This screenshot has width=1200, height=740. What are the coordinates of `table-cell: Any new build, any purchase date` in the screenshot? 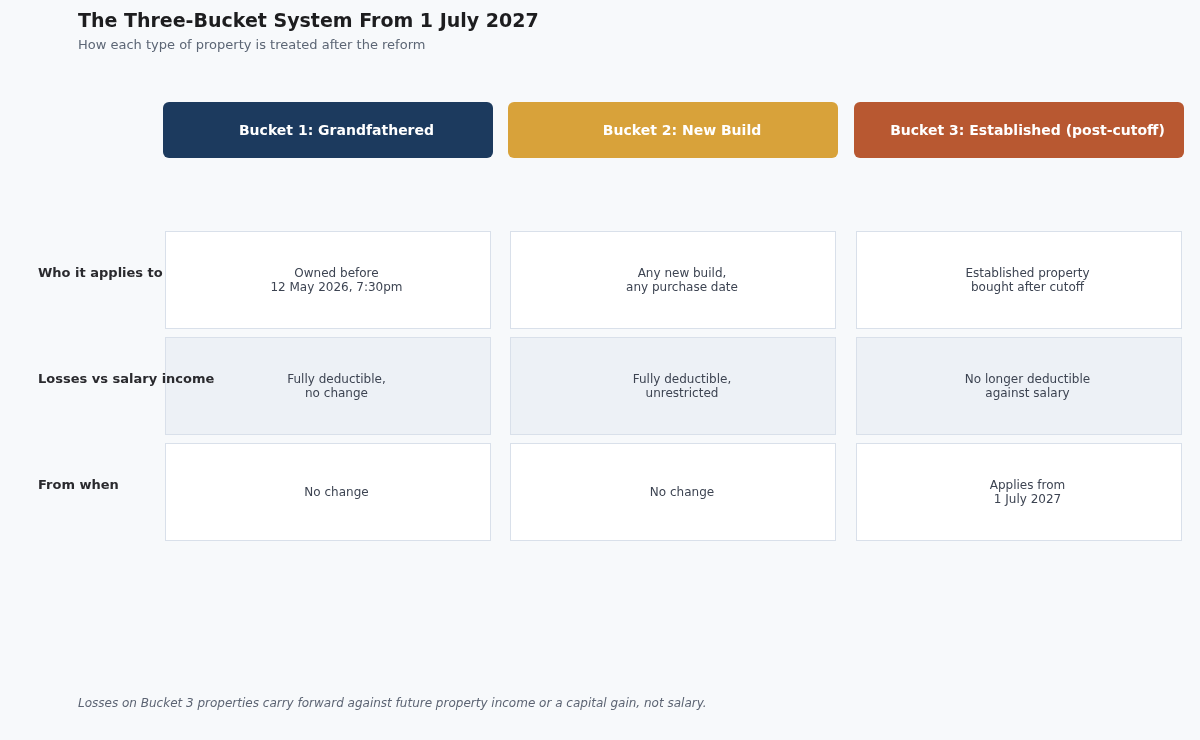 It's located at (673, 280).